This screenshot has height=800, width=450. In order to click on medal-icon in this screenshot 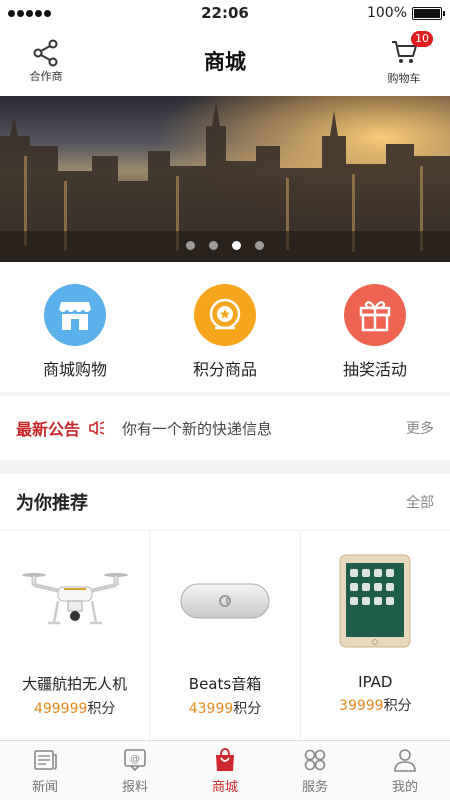, I will do `click(225, 315)`.